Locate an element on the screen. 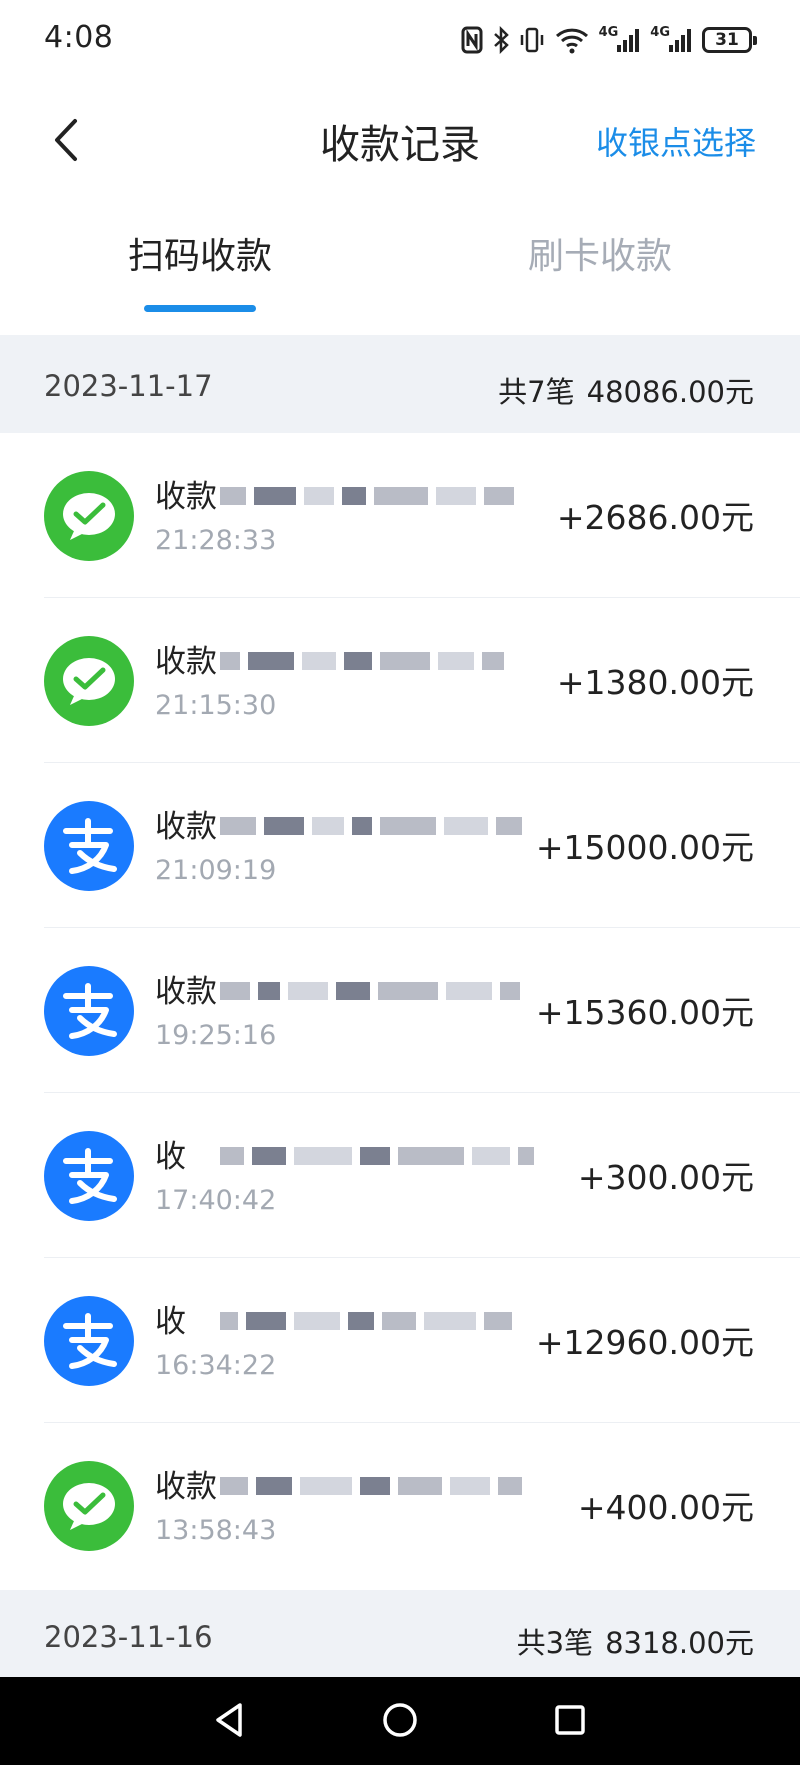  triangle-back-icon is located at coordinates (229, 1720).